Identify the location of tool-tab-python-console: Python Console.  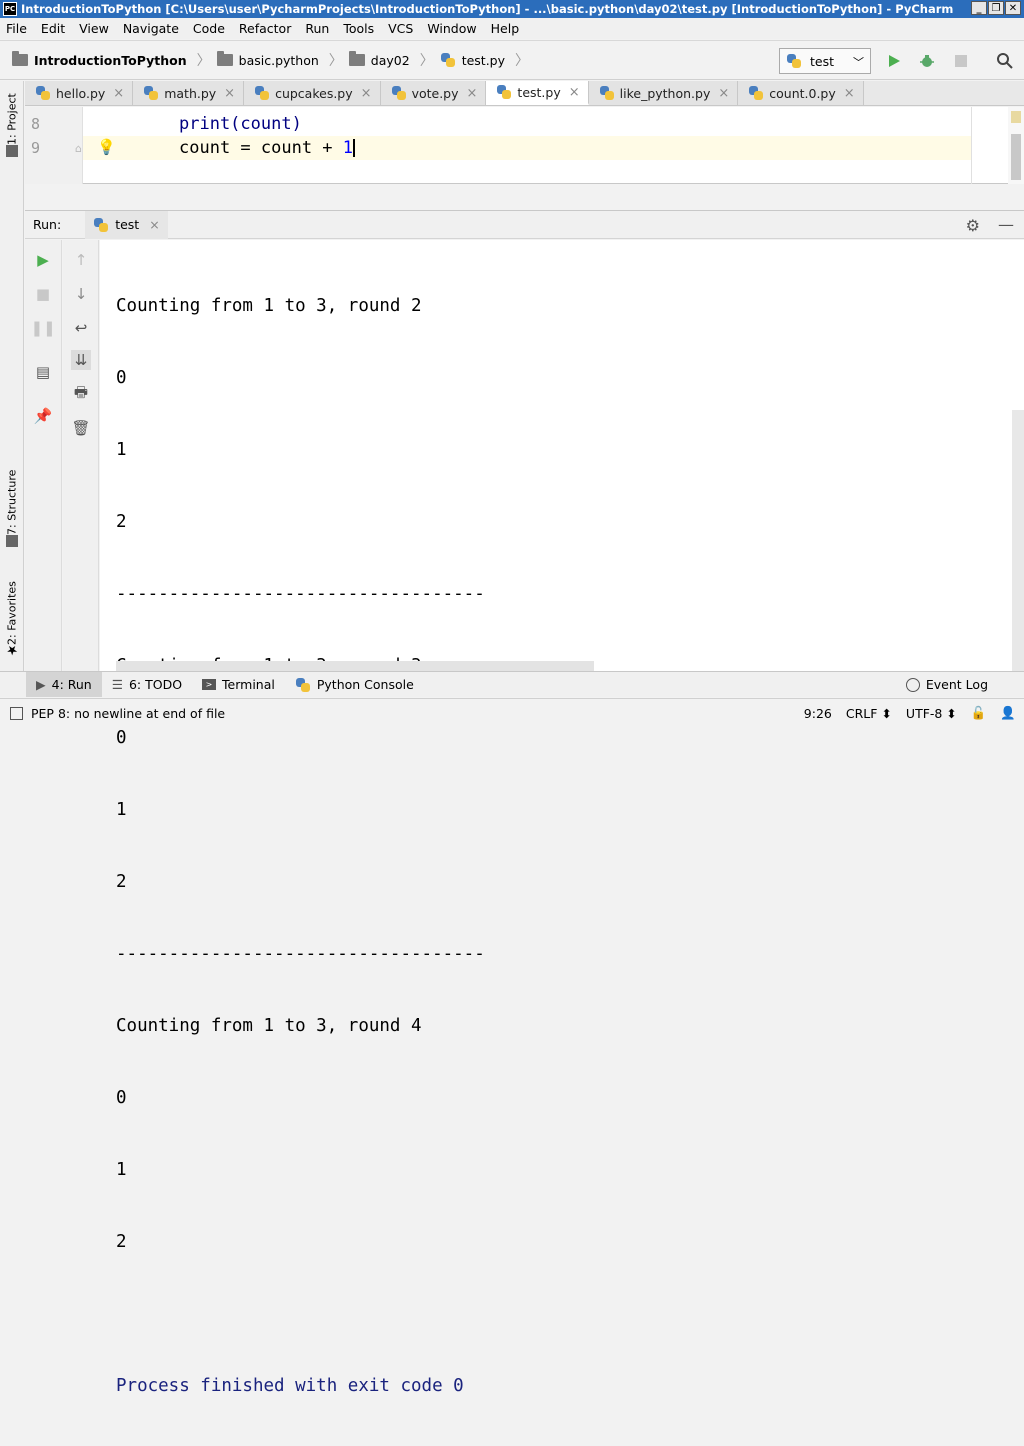
(354, 684).